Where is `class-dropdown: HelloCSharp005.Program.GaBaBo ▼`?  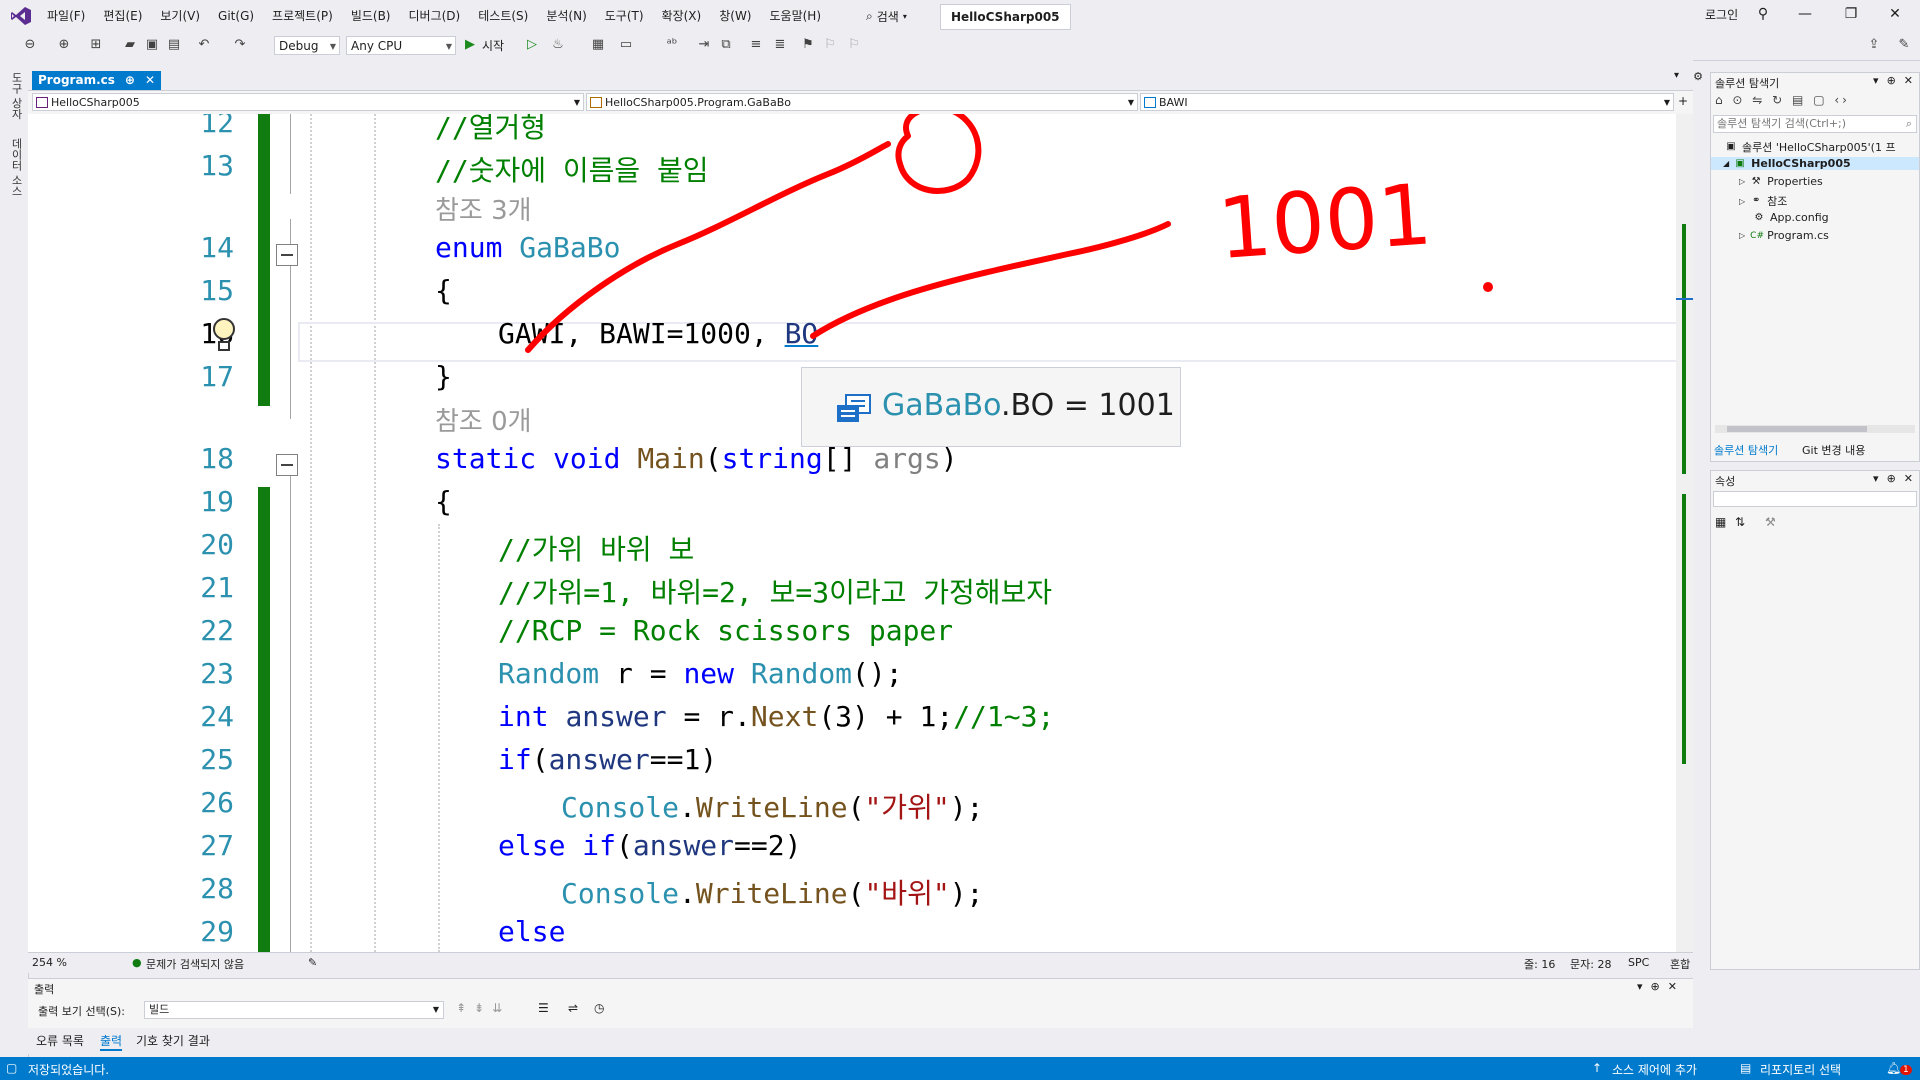 class-dropdown: HelloCSharp005.Program.GaBaBo ▼ is located at coordinates (862, 102).